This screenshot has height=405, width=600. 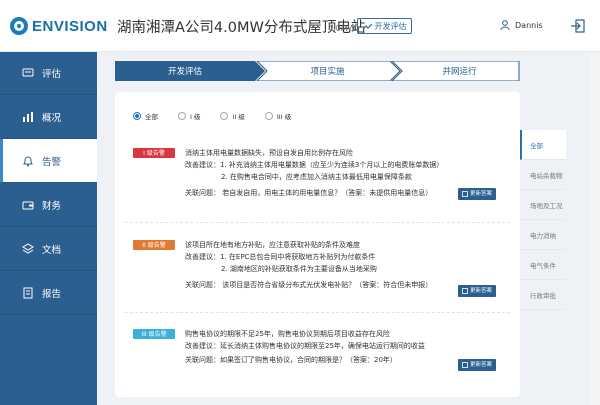 What do you see at coordinates (543, 235) in the screenshot?
I see `category-consumption: 电力消纳` at bounding box center [543, 235].